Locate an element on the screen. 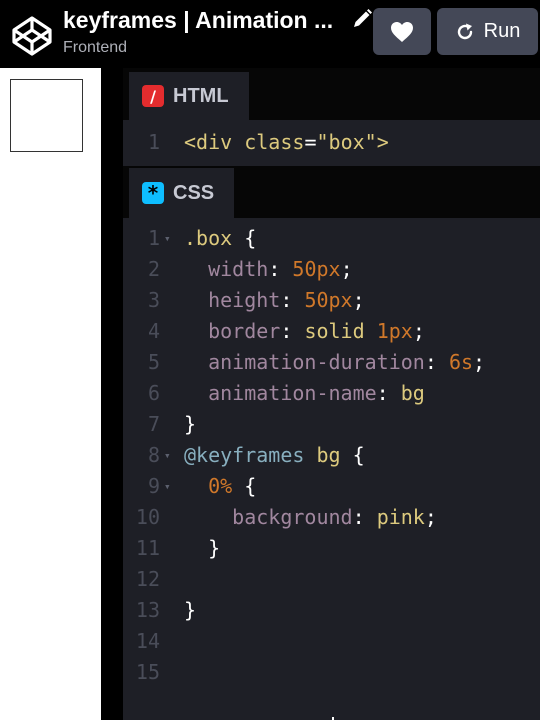  preview-box is located at coordinates (46, 115).